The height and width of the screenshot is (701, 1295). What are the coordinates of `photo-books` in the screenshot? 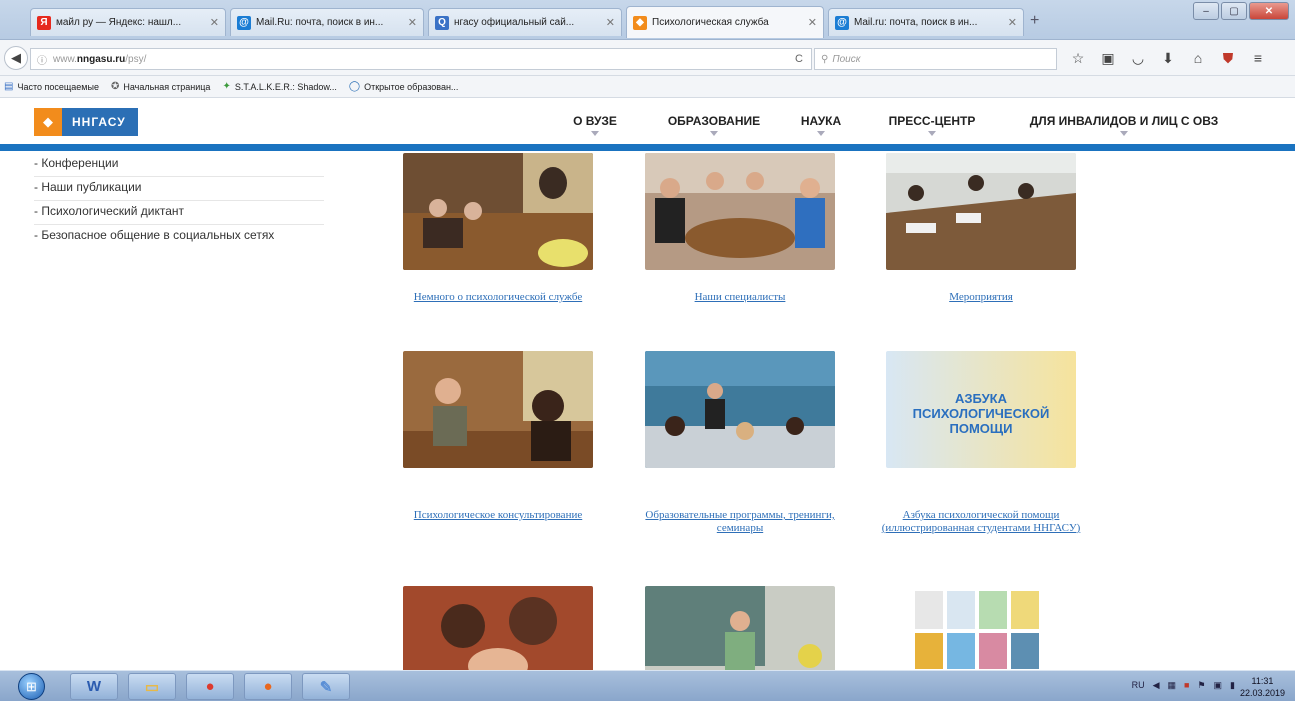 It's located at (980, 628).